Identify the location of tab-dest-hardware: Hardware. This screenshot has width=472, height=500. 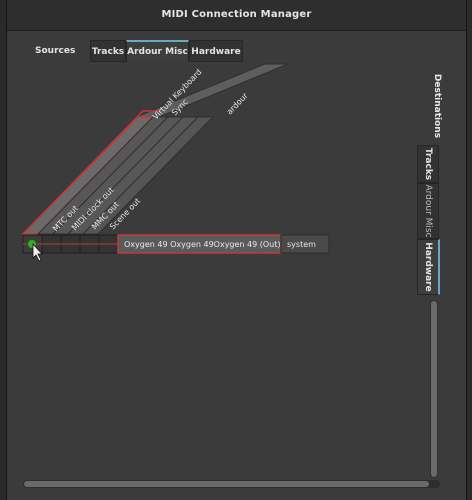
(428, 267).